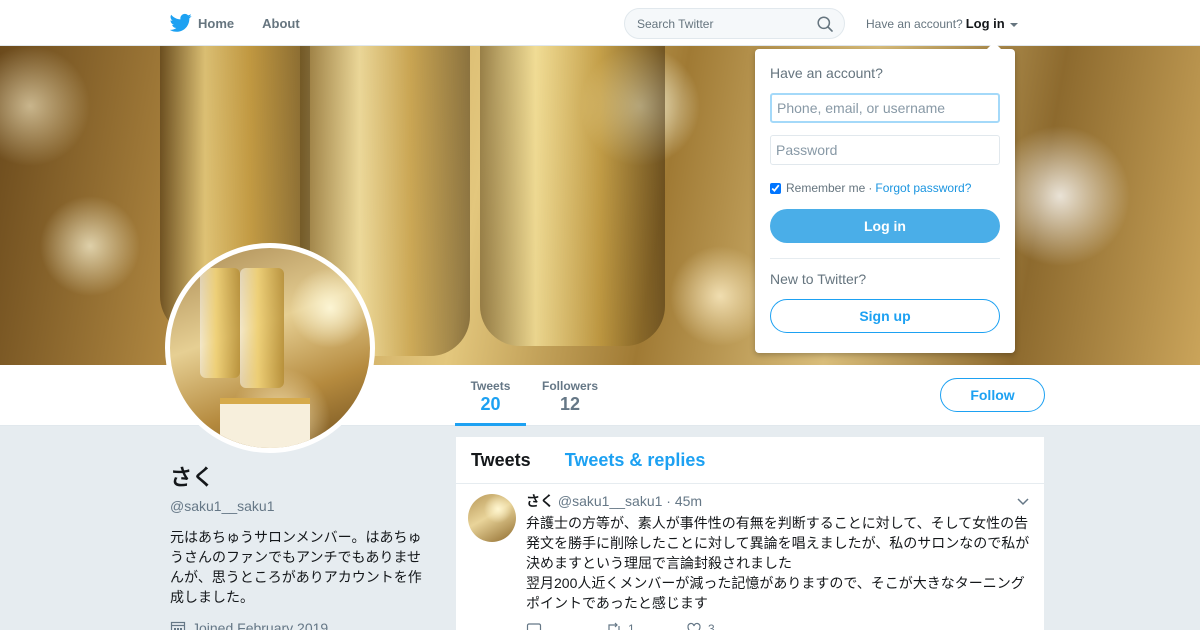 The height and width of the screenshot is (630, 1200). Describe the element at coordinates (704, 625) in the screenshot. I see `like-action: 3` at that location.